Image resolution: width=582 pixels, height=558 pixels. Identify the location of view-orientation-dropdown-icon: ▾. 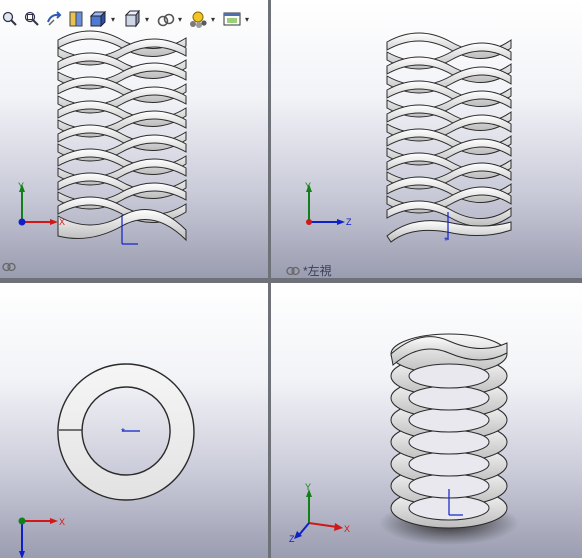
(113, 19).